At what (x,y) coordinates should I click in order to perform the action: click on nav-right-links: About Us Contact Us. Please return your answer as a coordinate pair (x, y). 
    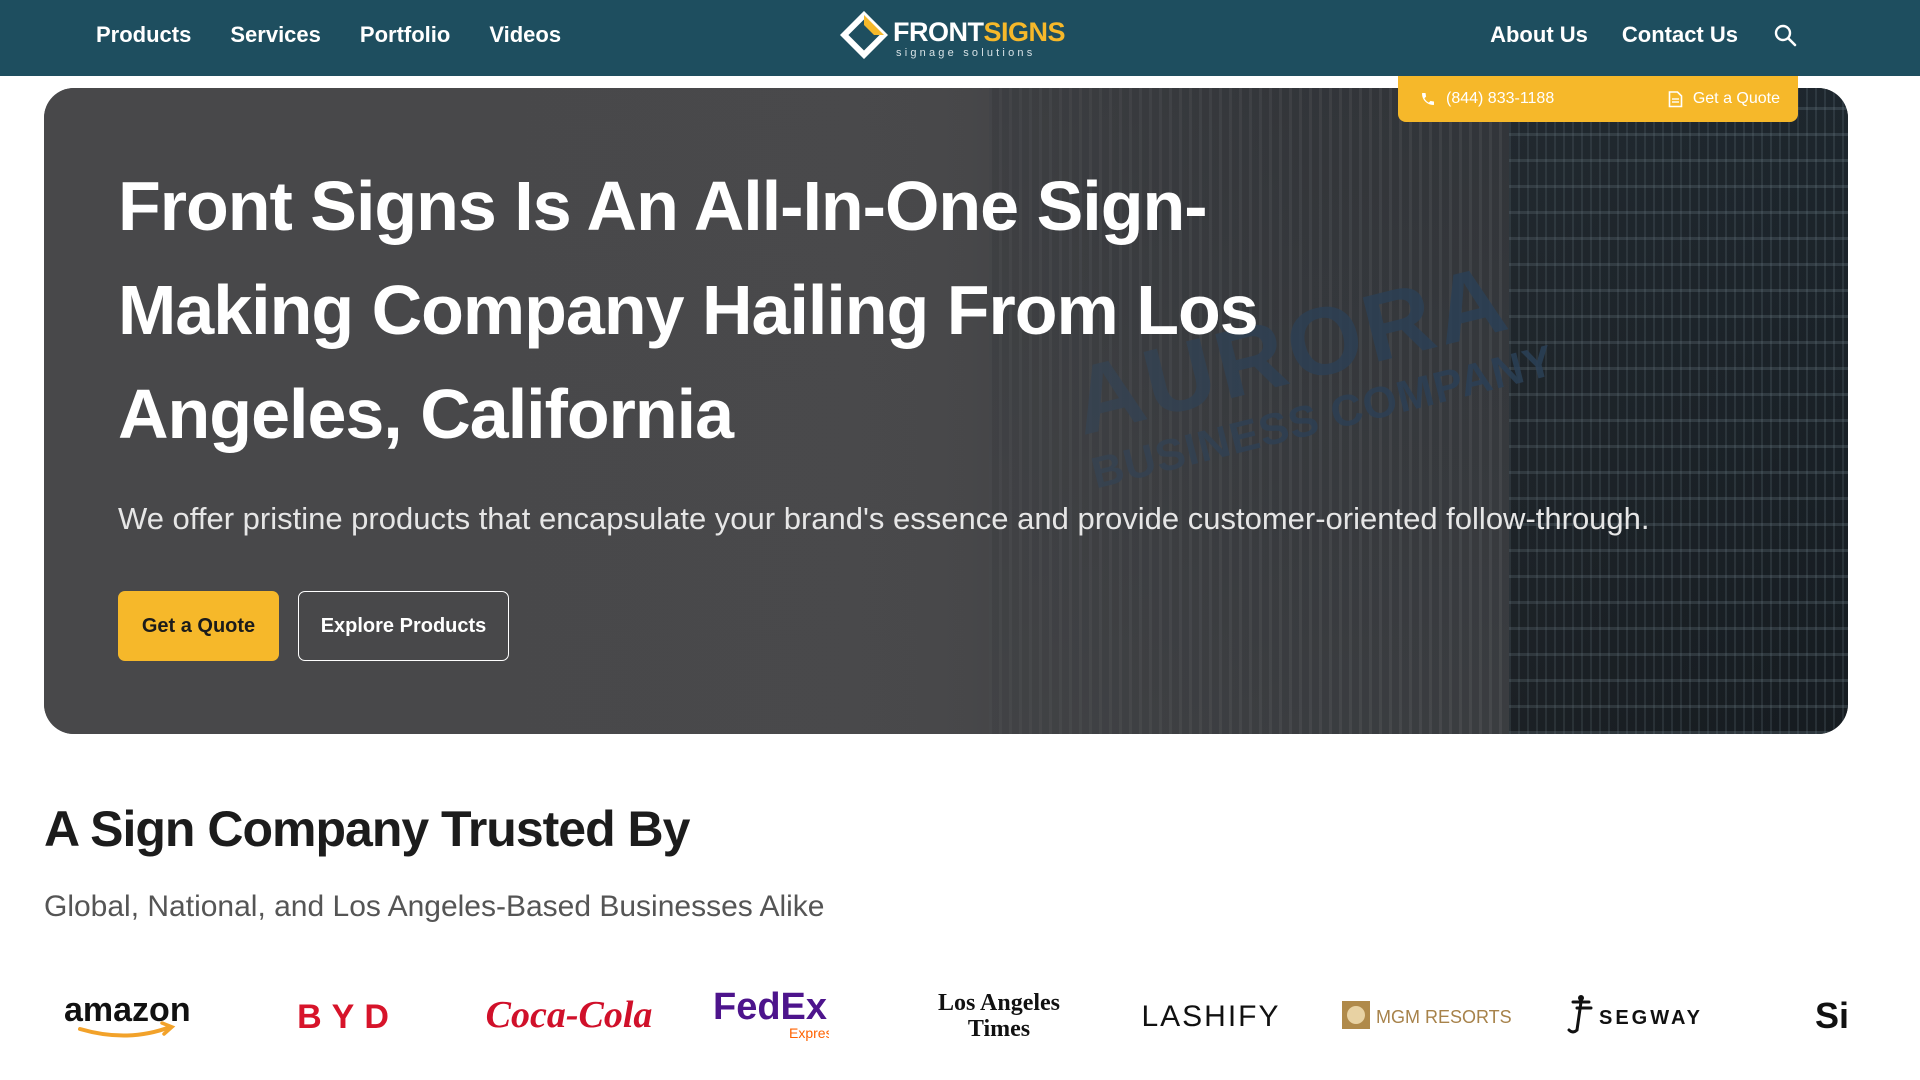
    Looking at the image, I should click on (1644, 35).